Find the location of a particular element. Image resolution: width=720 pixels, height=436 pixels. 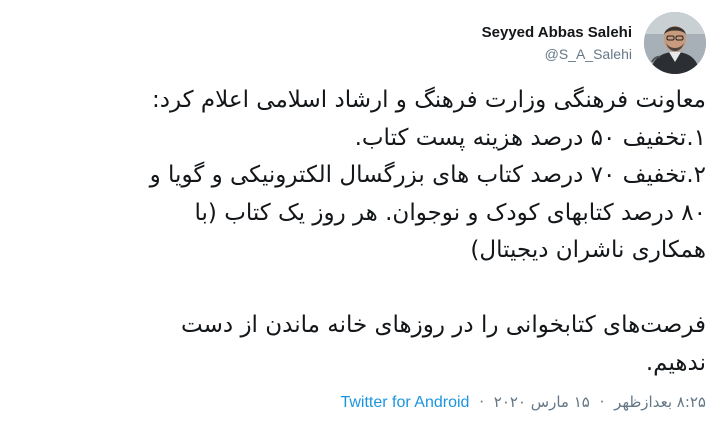

tweet-date: ۱۵ مارس ۲۰۲۰ is located at coordinates (542, 402).